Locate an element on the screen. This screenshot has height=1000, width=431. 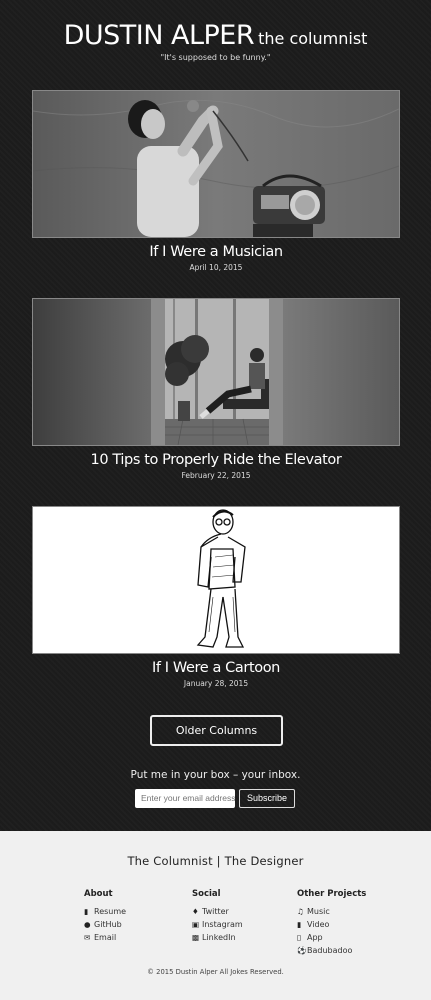
post-date: January 28, 2015 is located at coordinates (216, 683).